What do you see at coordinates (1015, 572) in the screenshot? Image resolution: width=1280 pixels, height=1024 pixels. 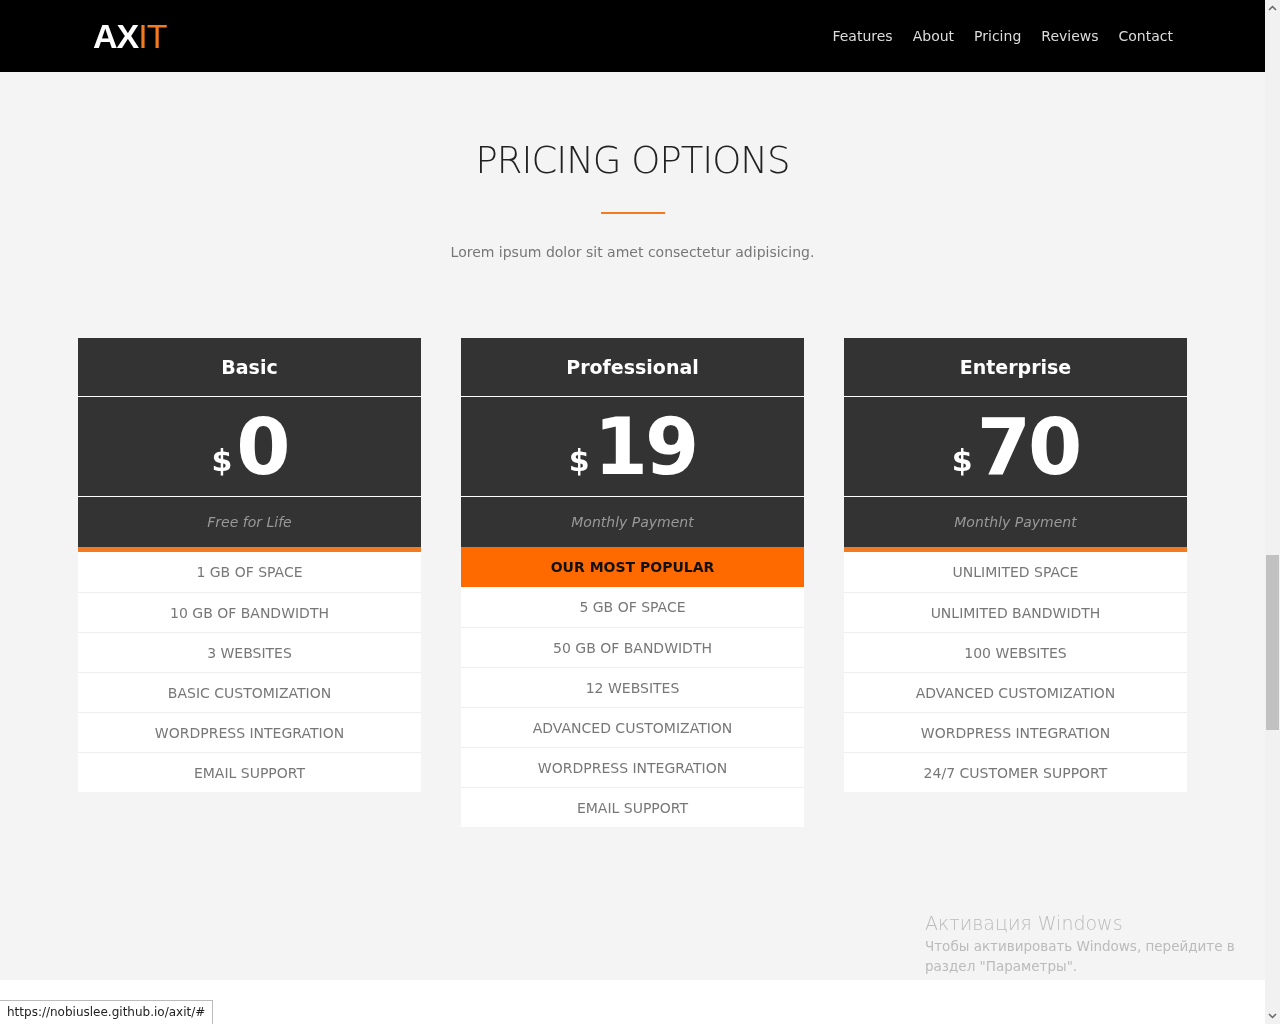 I see `feature-row-text: UNLIMITED SPACE` at bounding box center [1015, 572].